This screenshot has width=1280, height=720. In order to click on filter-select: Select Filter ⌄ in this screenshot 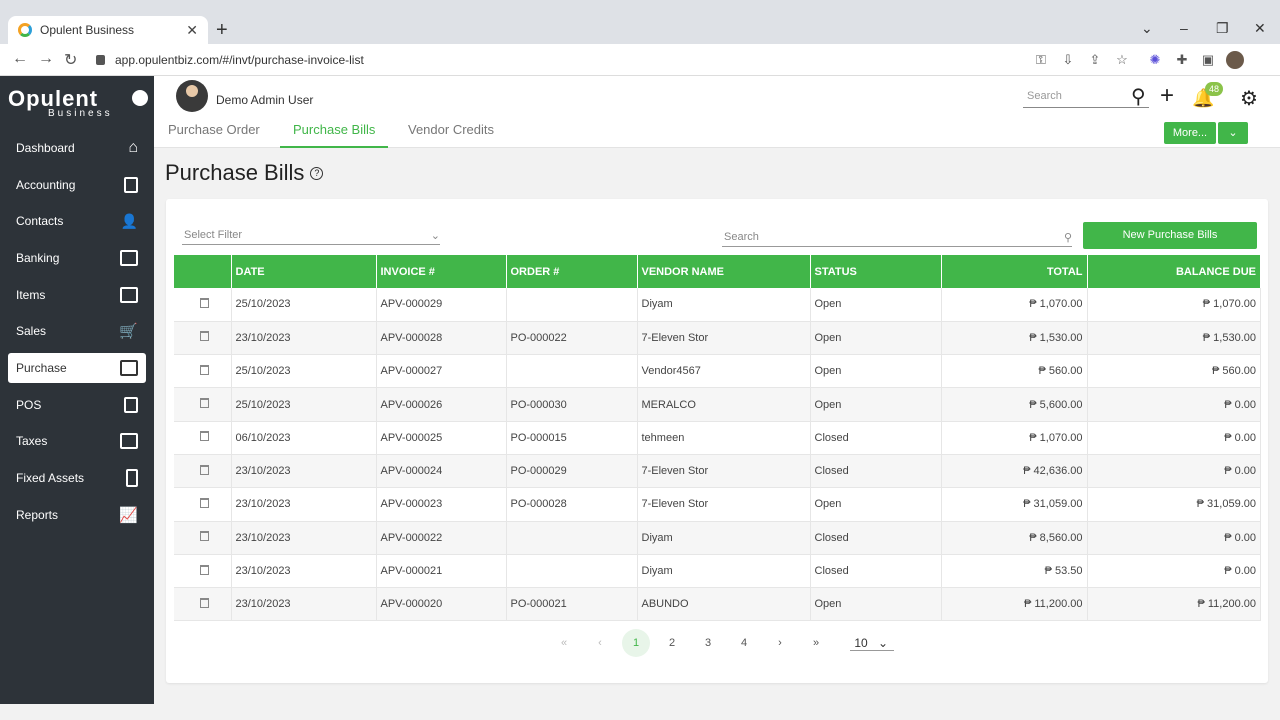, I will do `click(311, 237)`.